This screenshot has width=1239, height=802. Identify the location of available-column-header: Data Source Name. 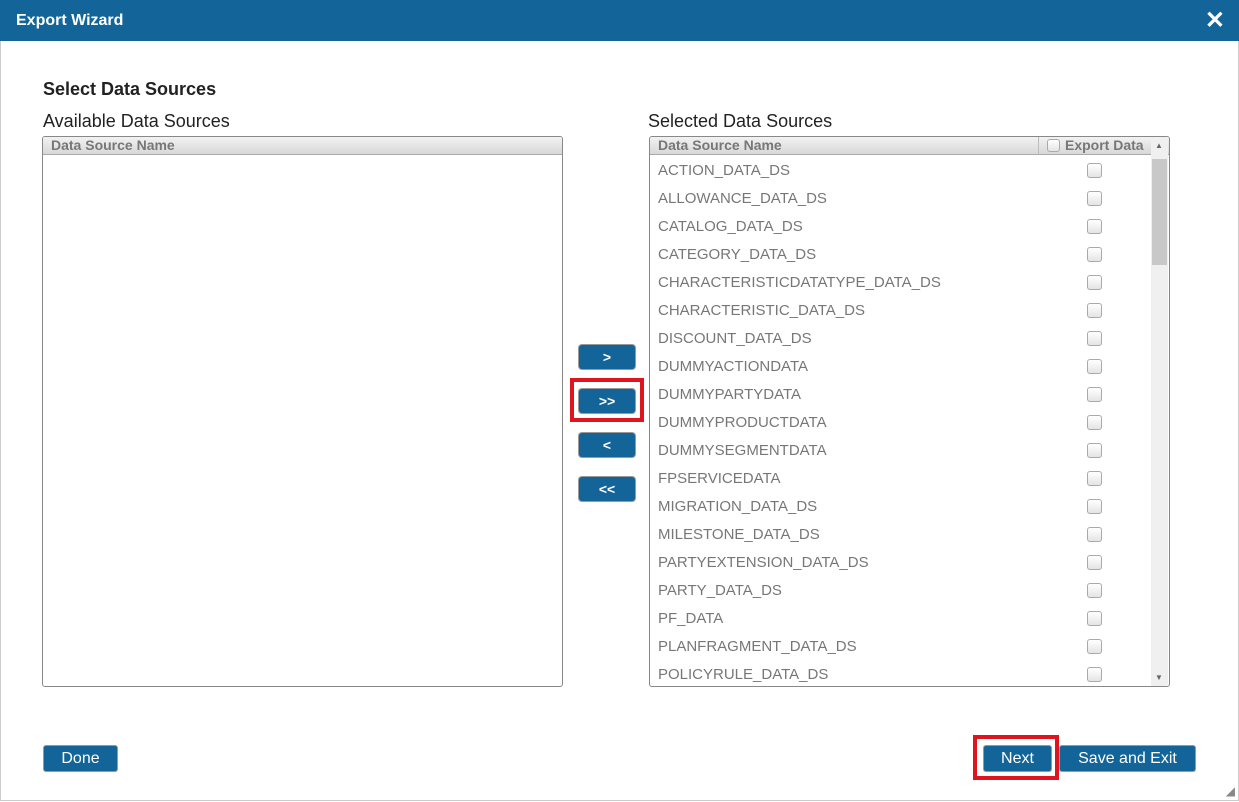
(302, 146).